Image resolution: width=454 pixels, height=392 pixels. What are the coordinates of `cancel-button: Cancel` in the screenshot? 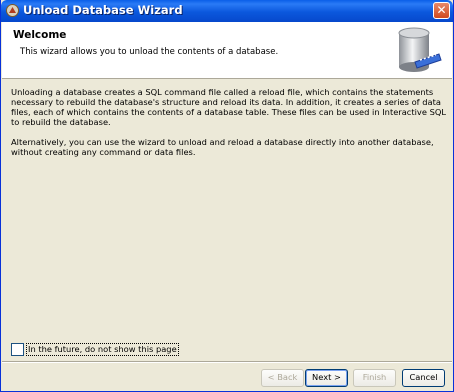 It's located at (423, 378).